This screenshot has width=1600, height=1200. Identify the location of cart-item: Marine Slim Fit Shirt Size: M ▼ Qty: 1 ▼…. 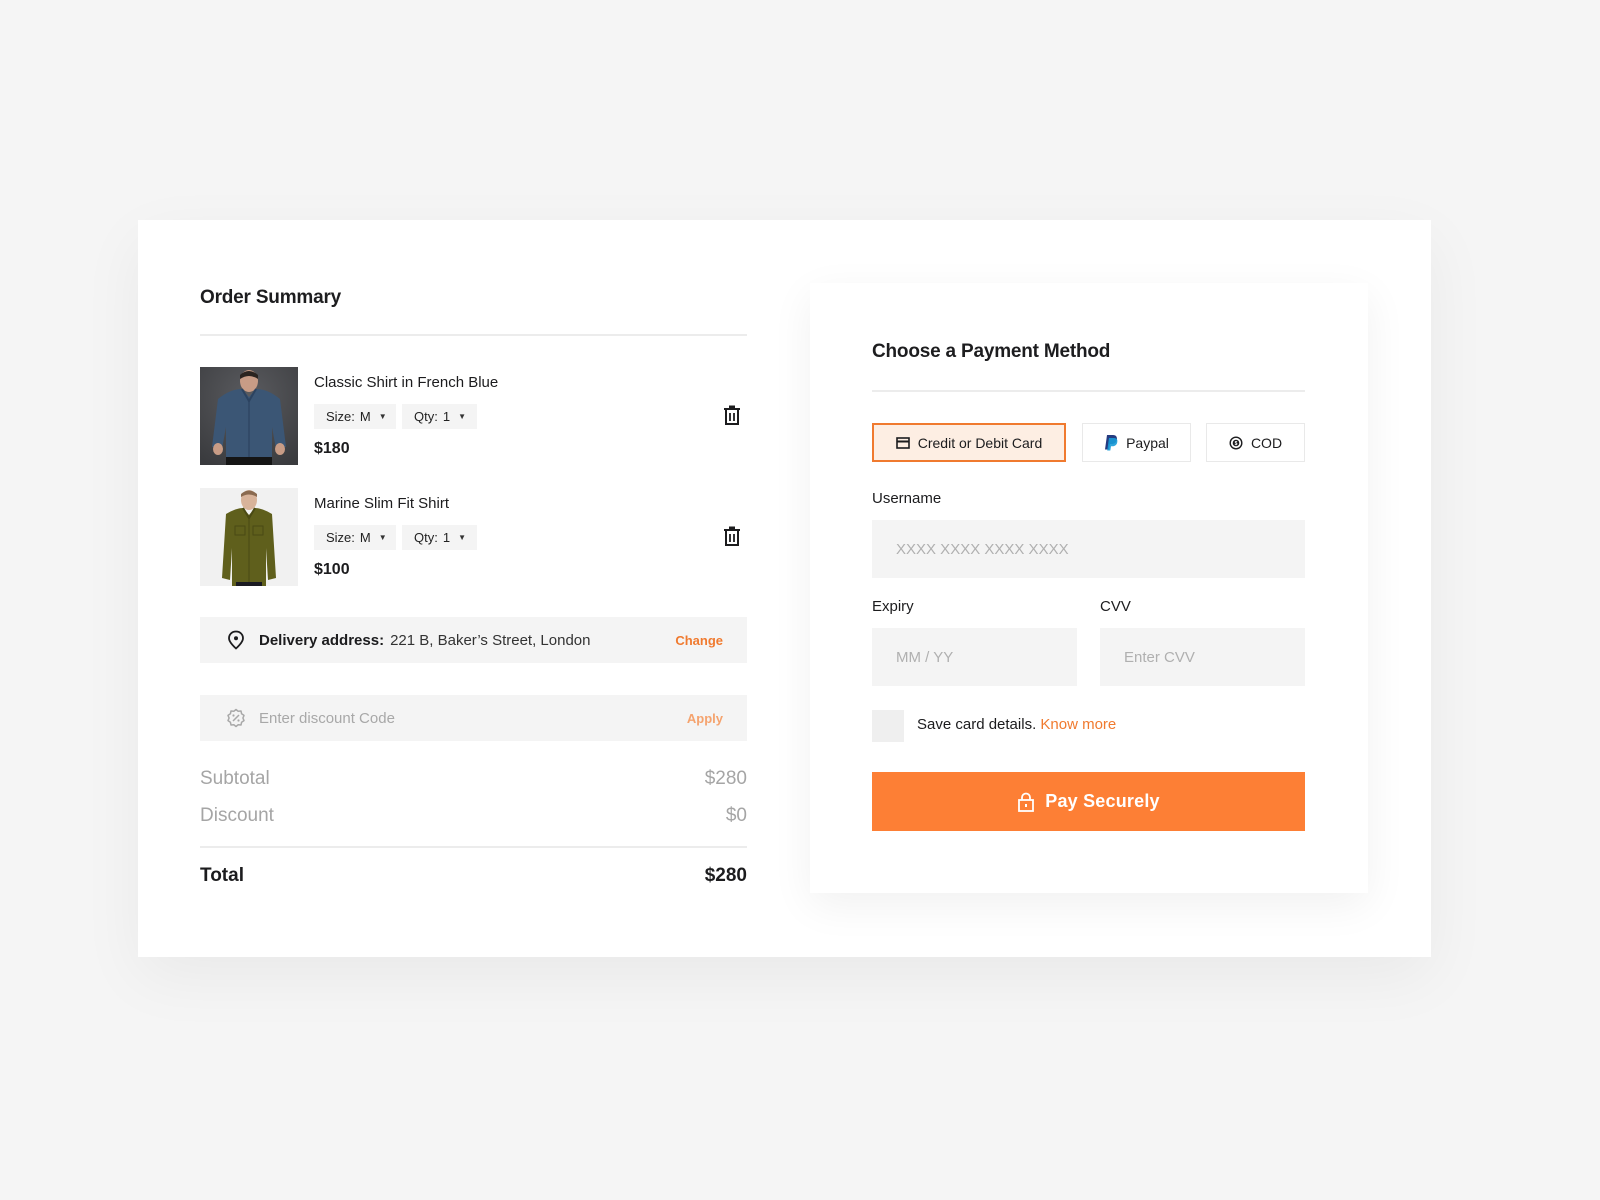
(473, 537).